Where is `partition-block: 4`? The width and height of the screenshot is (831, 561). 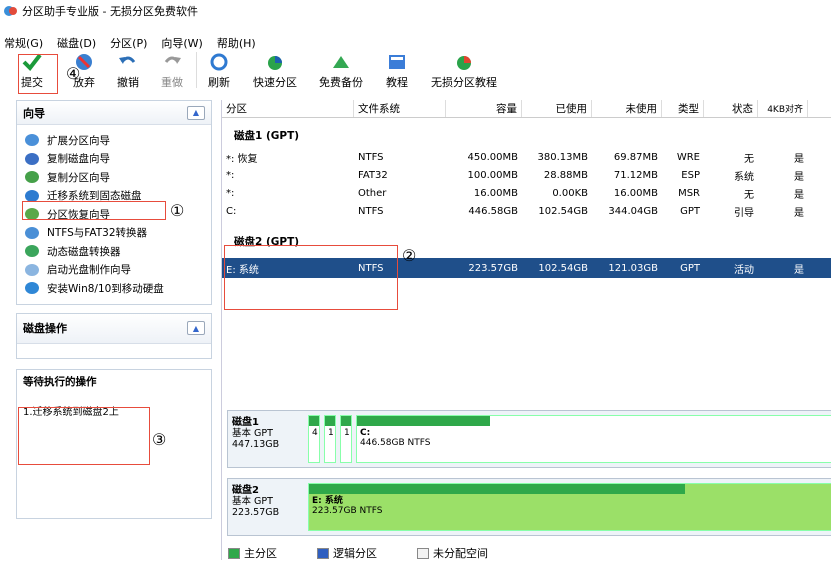 partition-block: 4 is located at coordinates (314, 439).